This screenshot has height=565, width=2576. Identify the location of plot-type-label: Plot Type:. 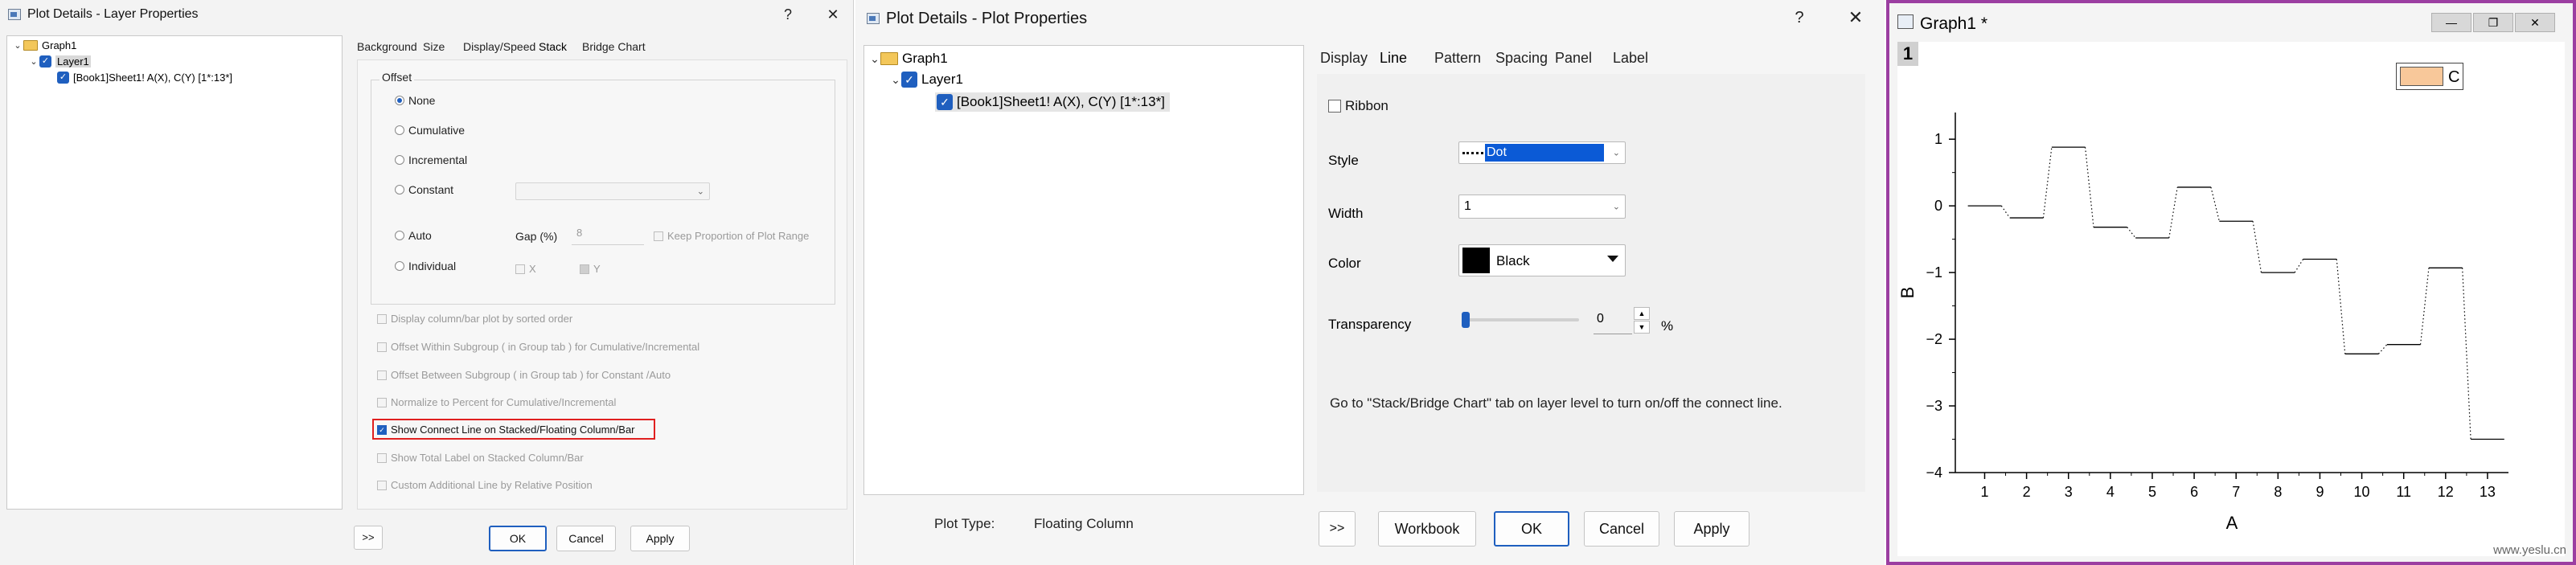
(964, 523).